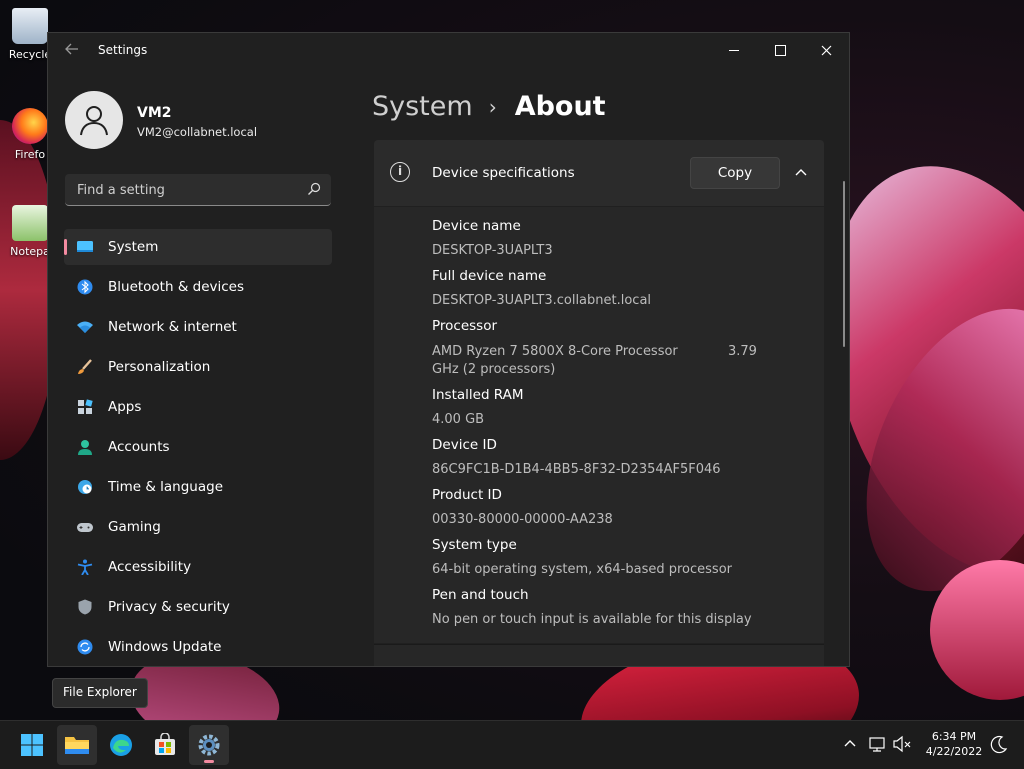 The height and width of the screenshot is (769, 1024). What do you see at coordinates (30, 54) in the screenshot?
I see `desktop-icon-label: Recycle` at bounding box center [30, 54].